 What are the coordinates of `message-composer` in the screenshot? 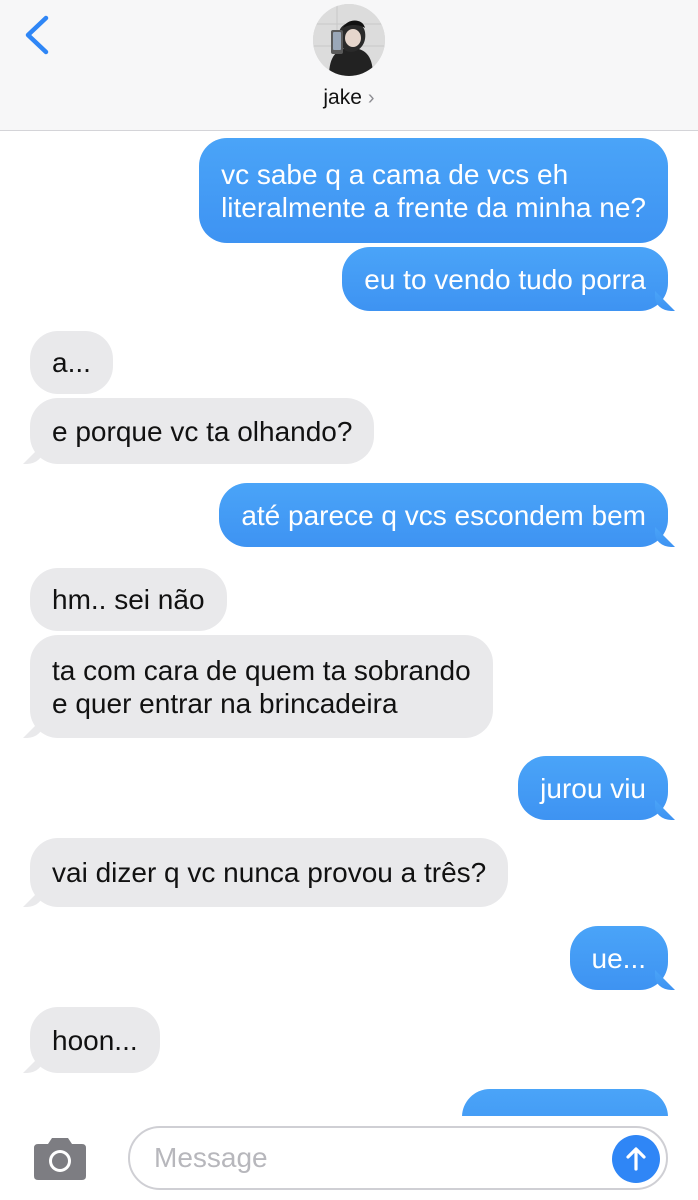 It's located at (349, 1158).